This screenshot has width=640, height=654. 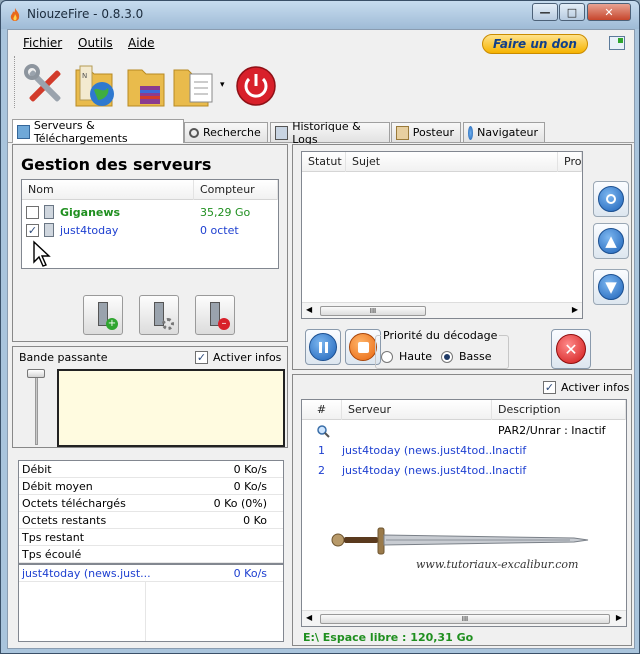 I want to click on move-down-button: ▼, so click(x=611, y=287).